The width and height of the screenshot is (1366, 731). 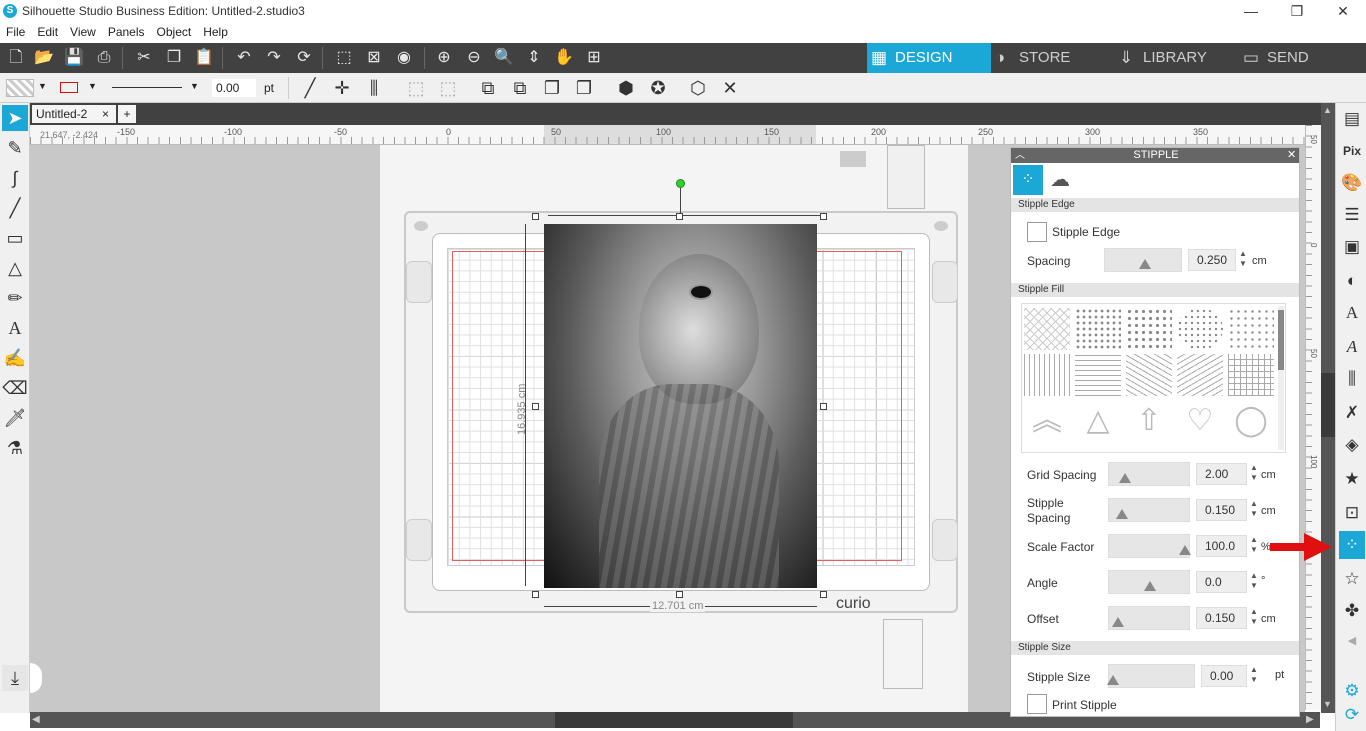 What do you see at coordinates (1151, 676) in the screenshot?
I see `stipple-size-slider` at bounding box center [1151, 676].